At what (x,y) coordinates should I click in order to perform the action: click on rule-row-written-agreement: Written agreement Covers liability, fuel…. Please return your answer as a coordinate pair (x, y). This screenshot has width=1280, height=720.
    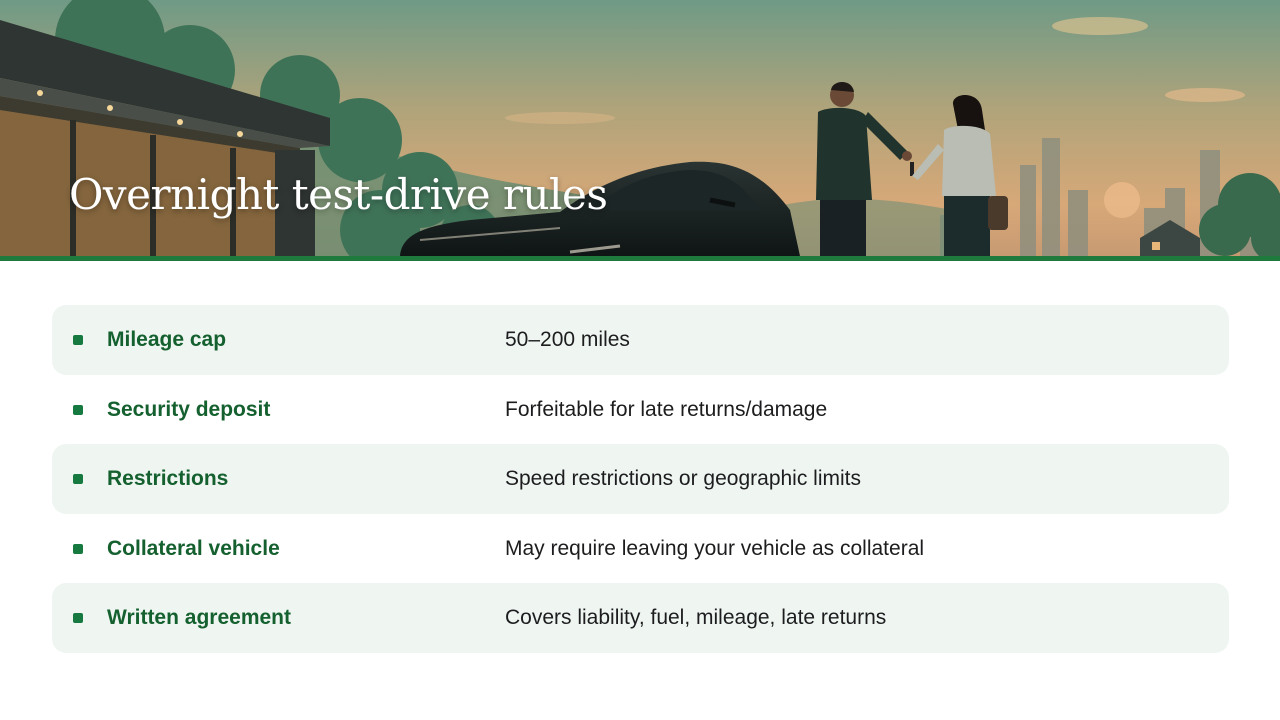
    Looking at the image, I should click on (640, 618).